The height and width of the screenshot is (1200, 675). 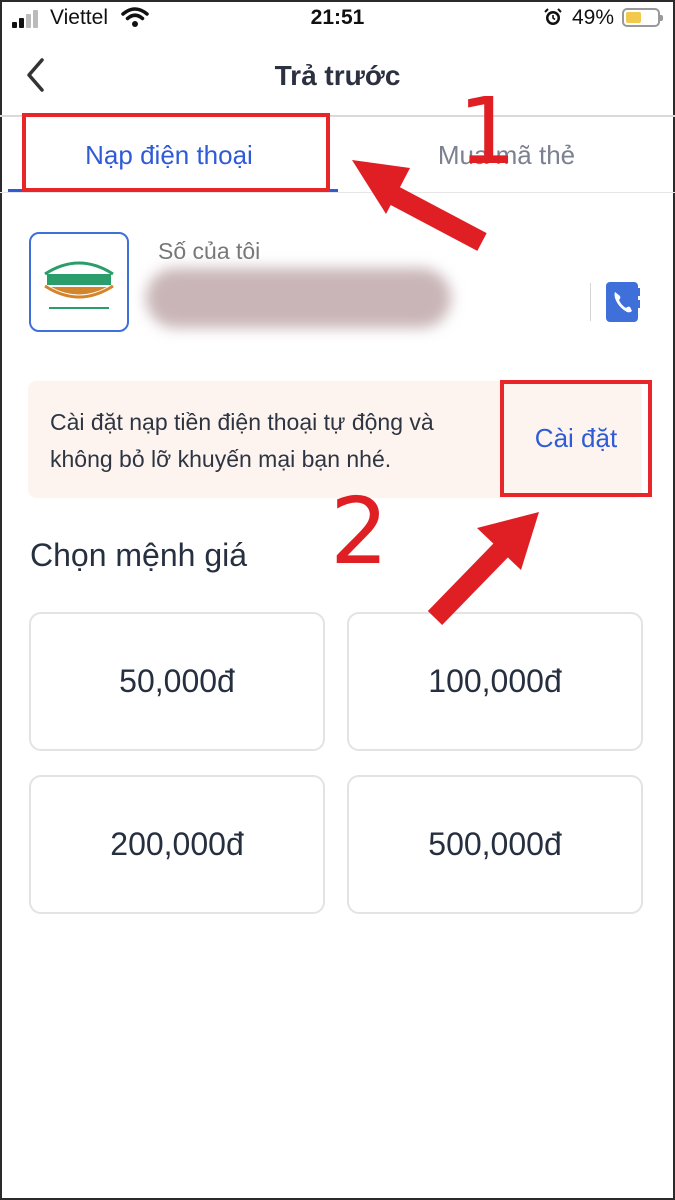 What do you see at coordinates (298, 298) in the screenshot?
I see `phone-number-blurred` at bounding box center [298, 298].